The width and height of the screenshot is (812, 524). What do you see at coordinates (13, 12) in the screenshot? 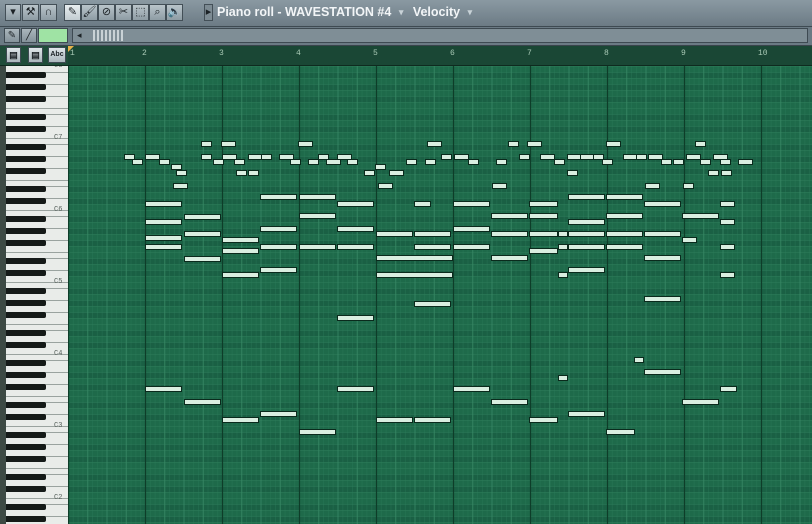
I see `window-menu-button: ▾` at bounding box center [13, 12].